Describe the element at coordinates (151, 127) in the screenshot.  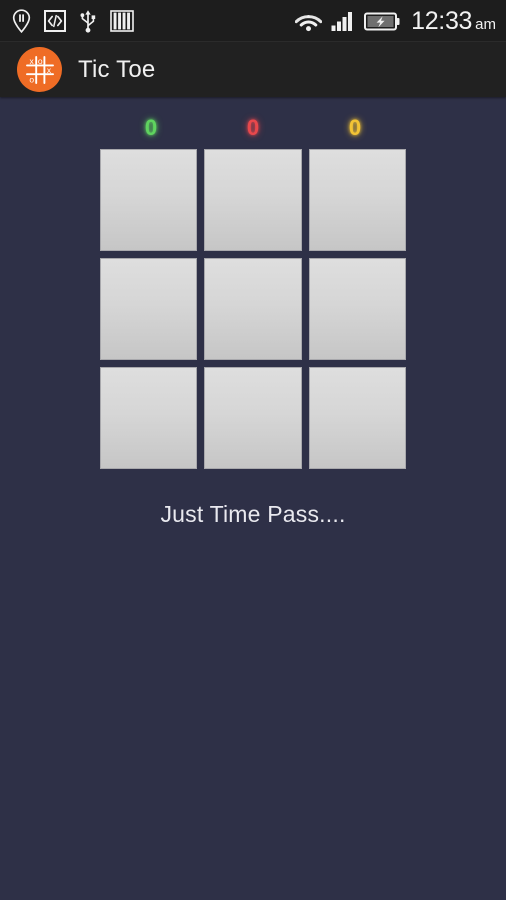
I see `score-player-one: 0` at that location.